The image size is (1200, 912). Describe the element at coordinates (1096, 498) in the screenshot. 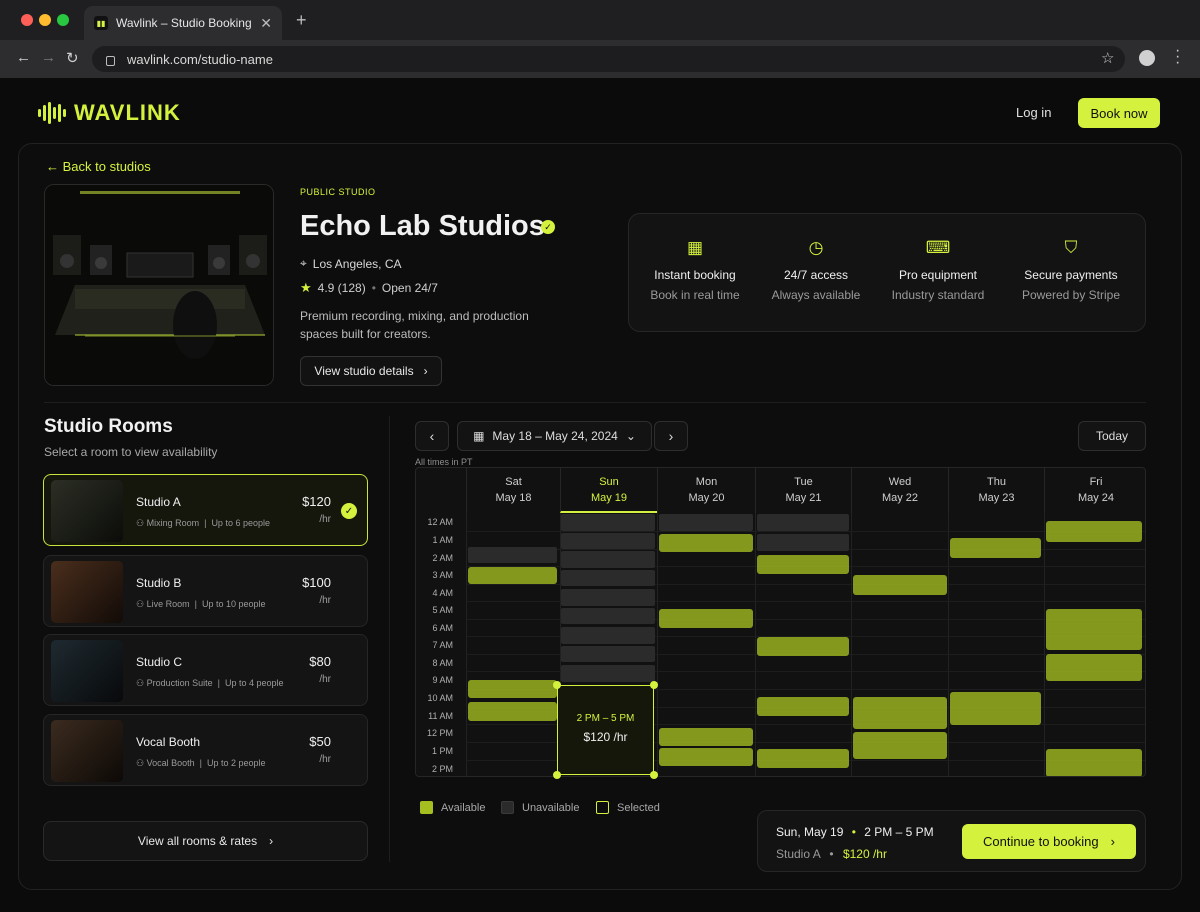

I see `day-date: May 24` at that location.